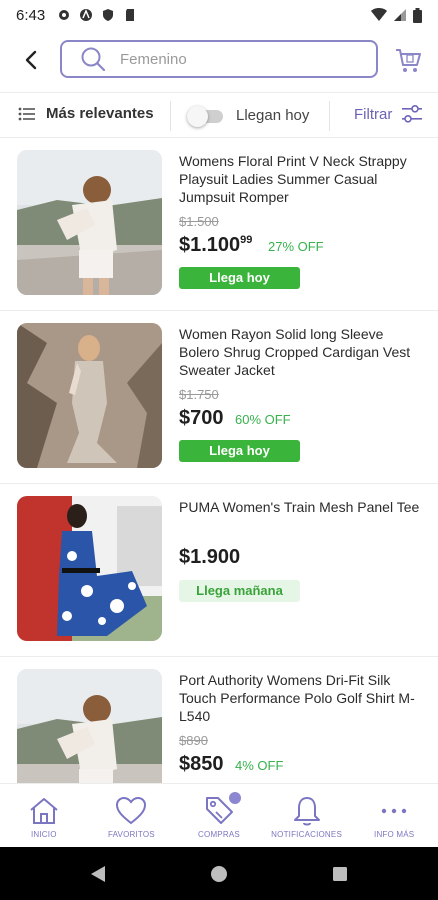  I want to click on more-icon, so click(394, 811).